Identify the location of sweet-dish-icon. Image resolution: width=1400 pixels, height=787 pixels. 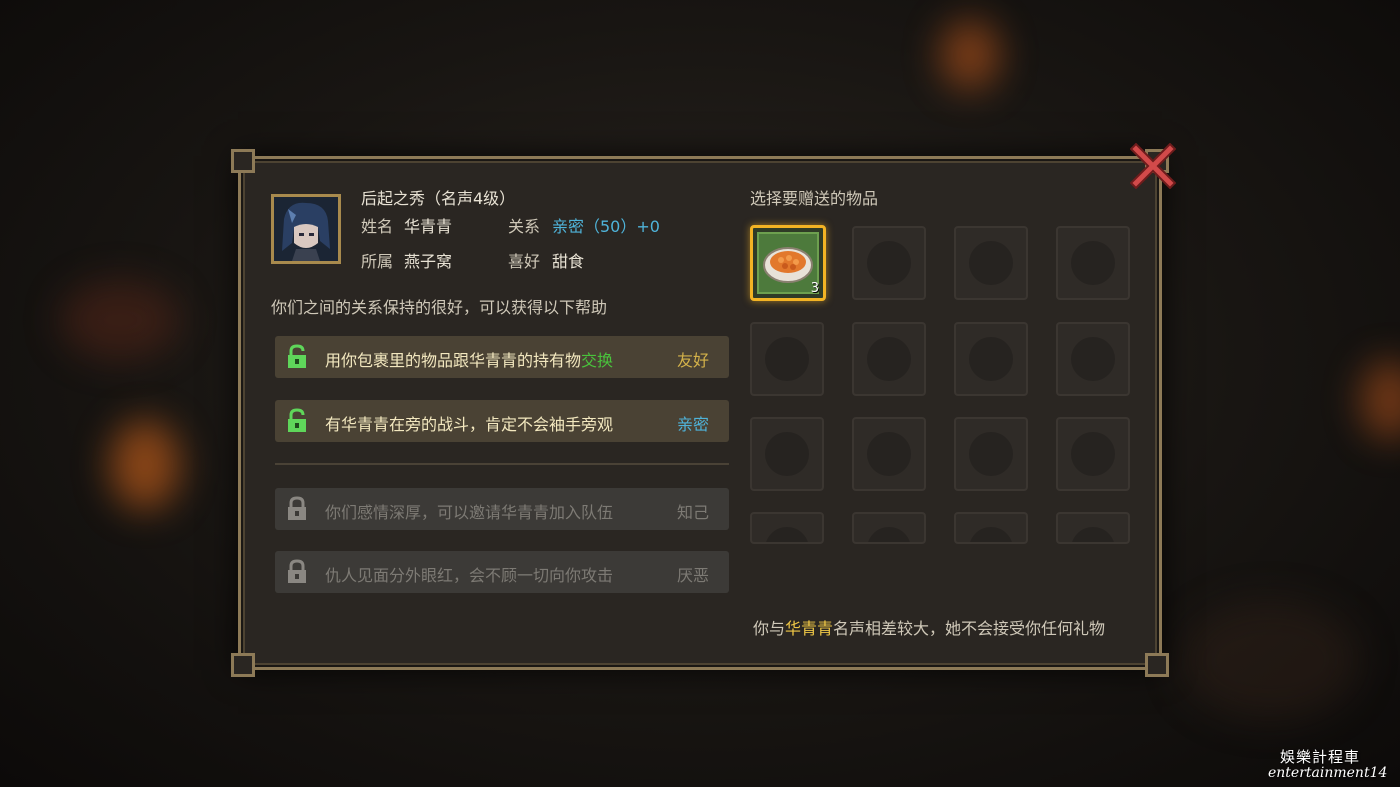
(788, 265).